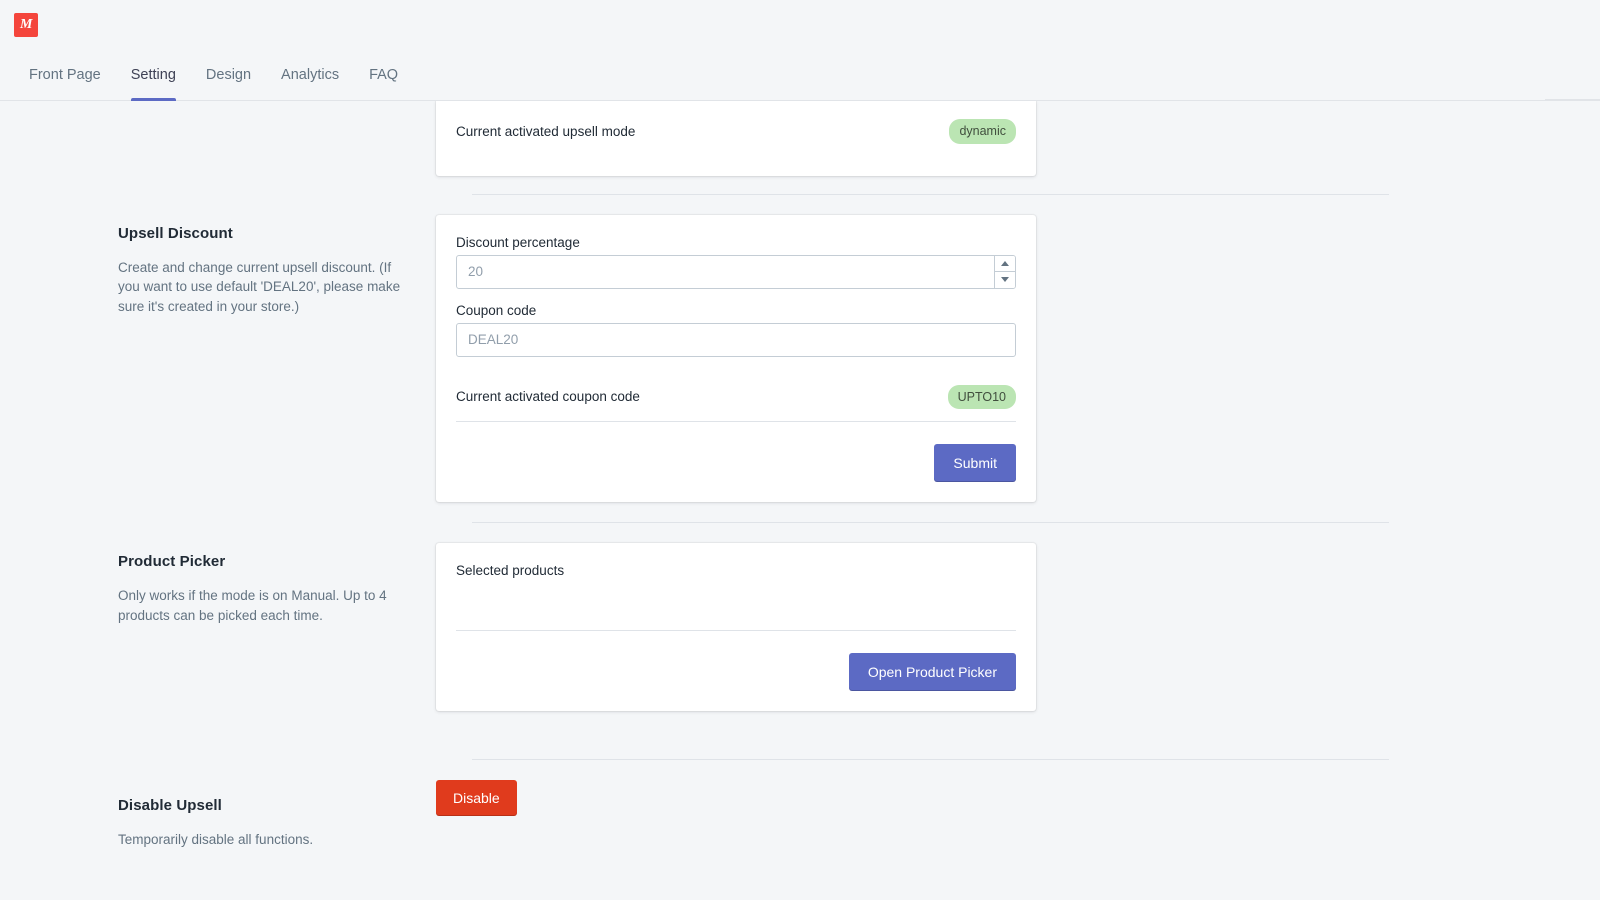 This screenshot has height=900, width=1600. I want to click on tab-design-label: Design, so click(228, 74).